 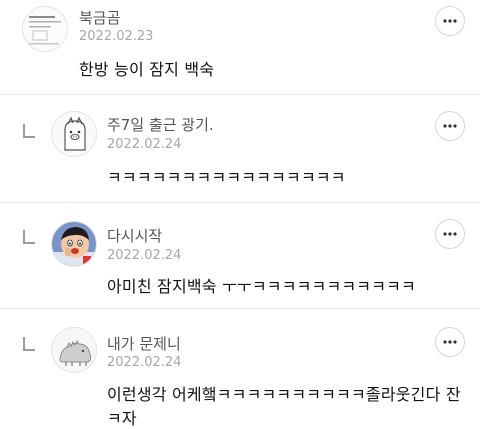 What do you see at coordinates (99, 17) in the screenshot?
I see `comment-author: 북금곰` at bounding box center [99, 17].